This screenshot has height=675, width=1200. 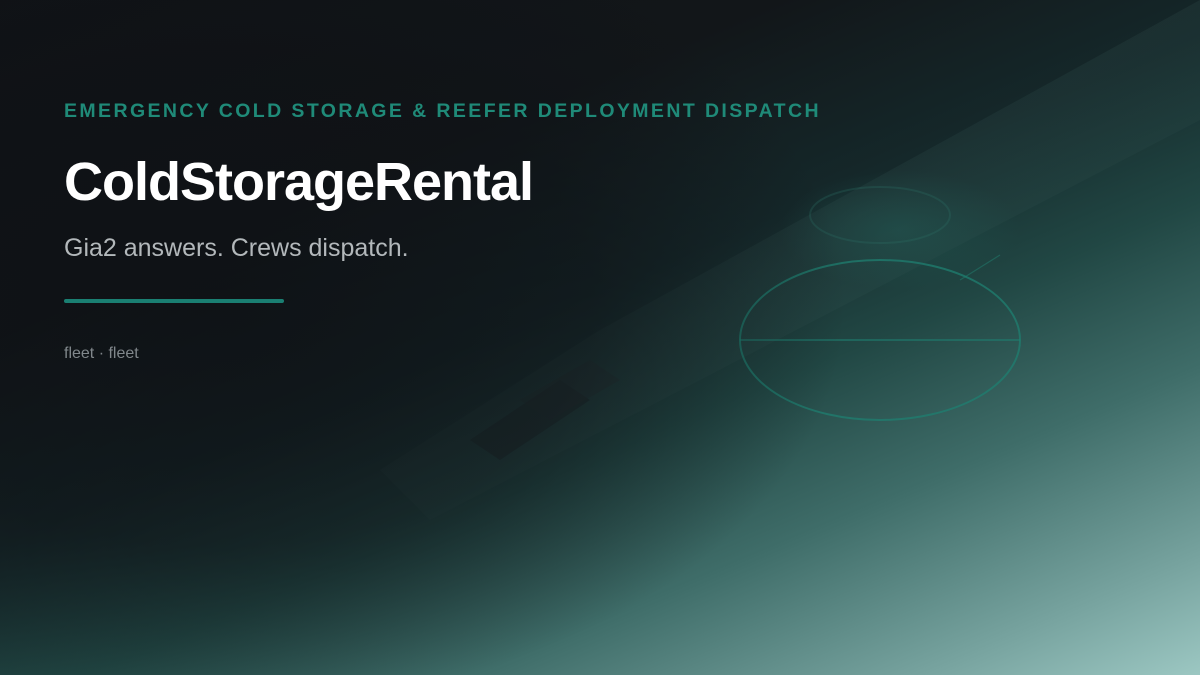 What do you see at coordinates (236, 248) in the screenshot?
I see `tagline: Gia2 answers. Crews dispatch.` at bounding box center [236, 248].